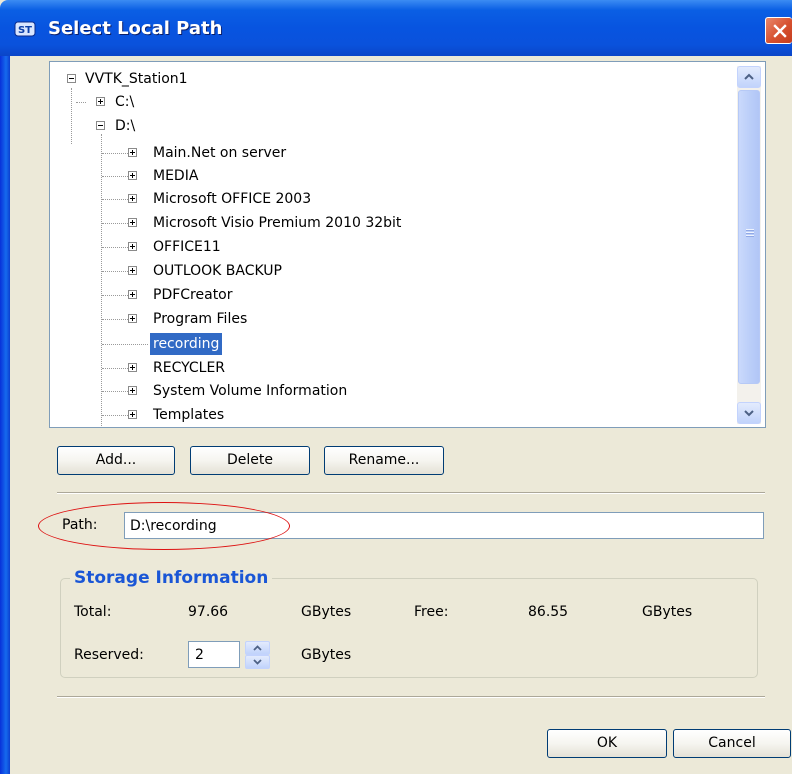  I want to click on free-unit: GBytes, so click(667, 612).